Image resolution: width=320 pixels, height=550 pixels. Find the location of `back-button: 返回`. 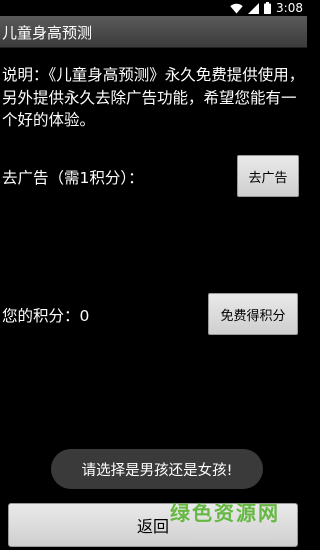

back-button: 返回 is located at coordinates (153, 525).